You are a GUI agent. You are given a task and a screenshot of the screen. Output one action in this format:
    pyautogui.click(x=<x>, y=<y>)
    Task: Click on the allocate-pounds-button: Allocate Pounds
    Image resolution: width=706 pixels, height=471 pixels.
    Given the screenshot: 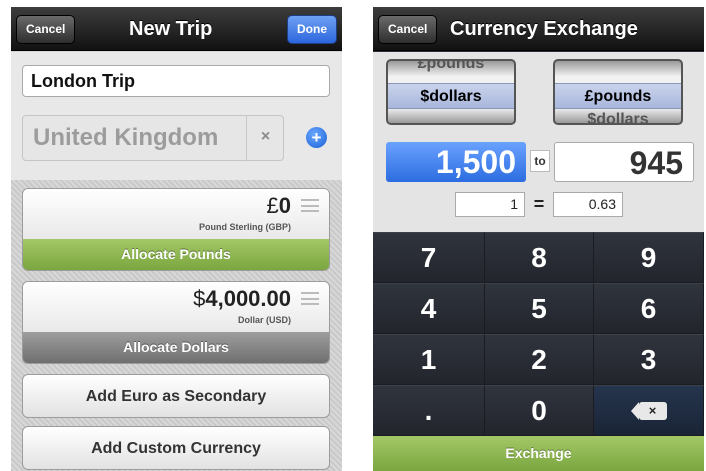 What is the action you would take?
    pyautogui.click(x=176, y=254)
    